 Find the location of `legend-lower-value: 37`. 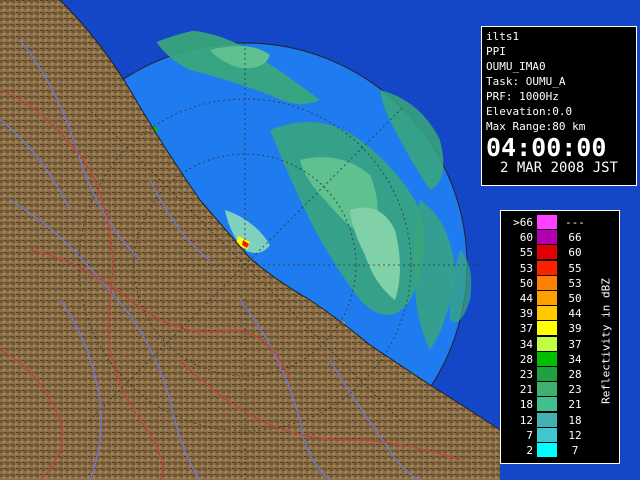

legend-lower-value: 37 is located at coordinates (526, 329).